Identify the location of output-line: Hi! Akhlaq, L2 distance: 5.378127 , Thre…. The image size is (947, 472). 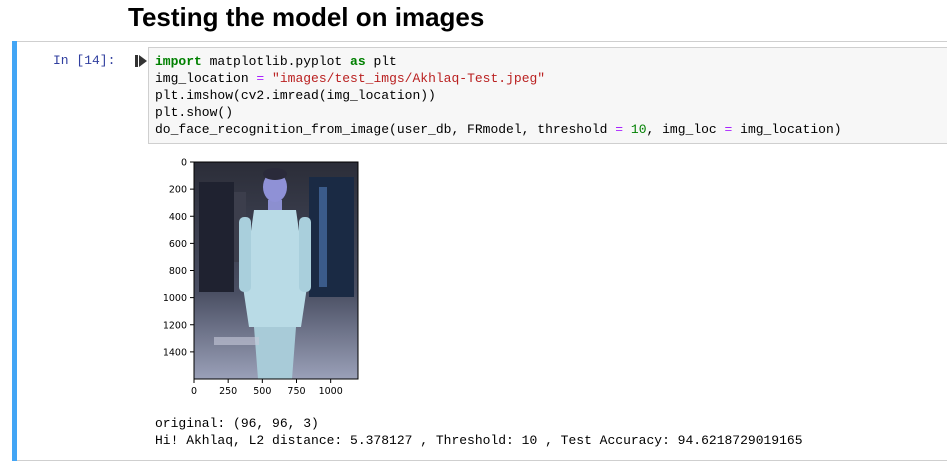
(479, 440).